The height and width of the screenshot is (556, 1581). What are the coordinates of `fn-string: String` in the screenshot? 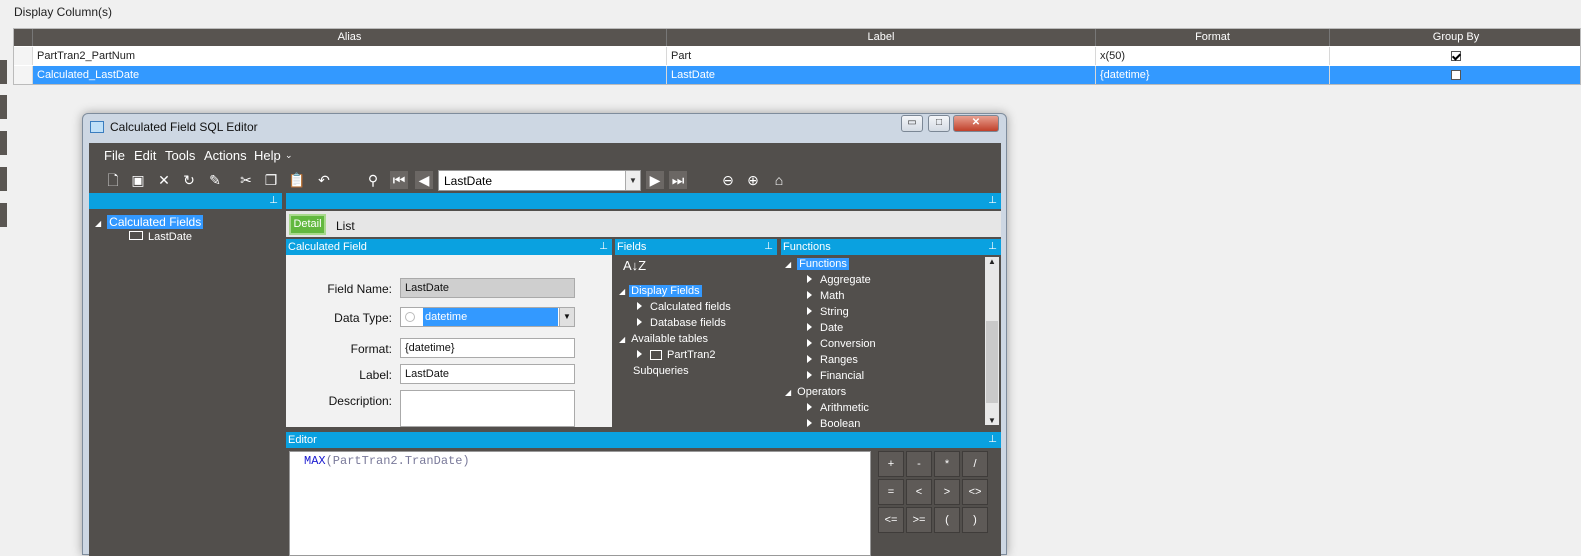 It's located at (828, 312).